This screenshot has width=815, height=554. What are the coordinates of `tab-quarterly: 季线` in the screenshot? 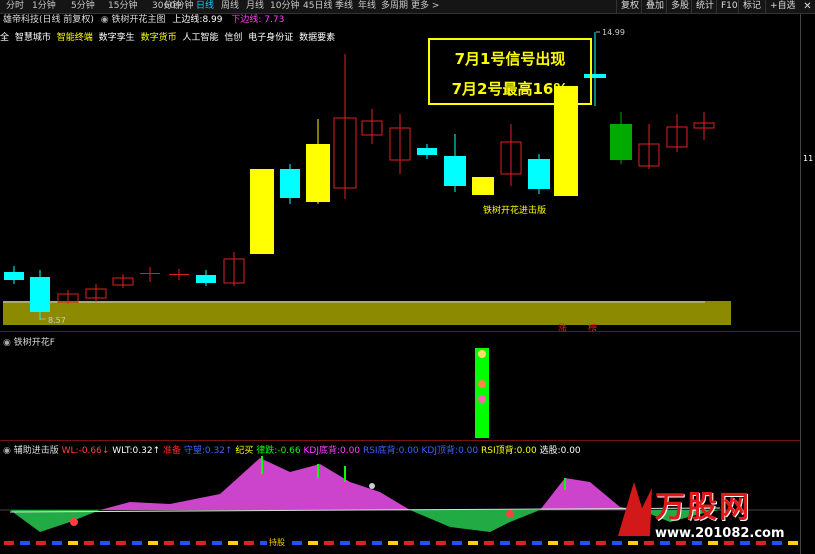 It's located at (344, 6).